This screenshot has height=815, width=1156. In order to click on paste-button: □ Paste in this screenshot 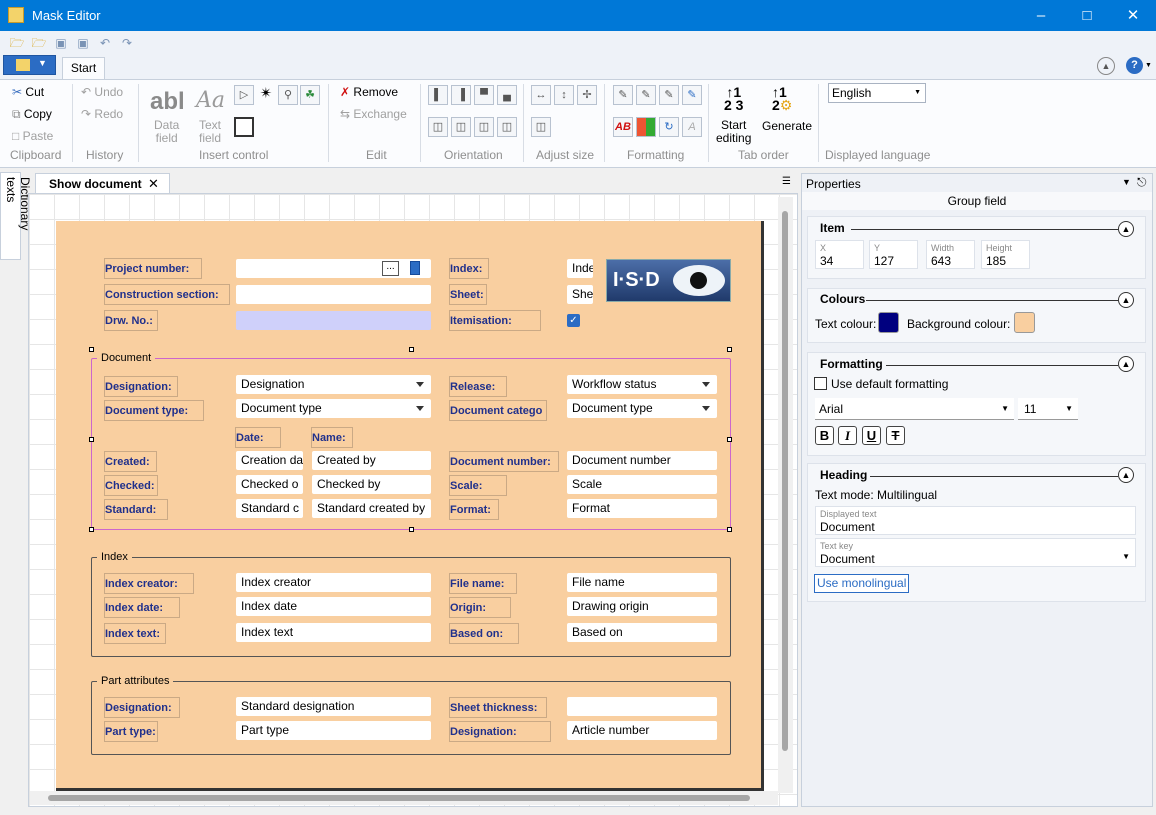, I will do `click(32, 136)`.